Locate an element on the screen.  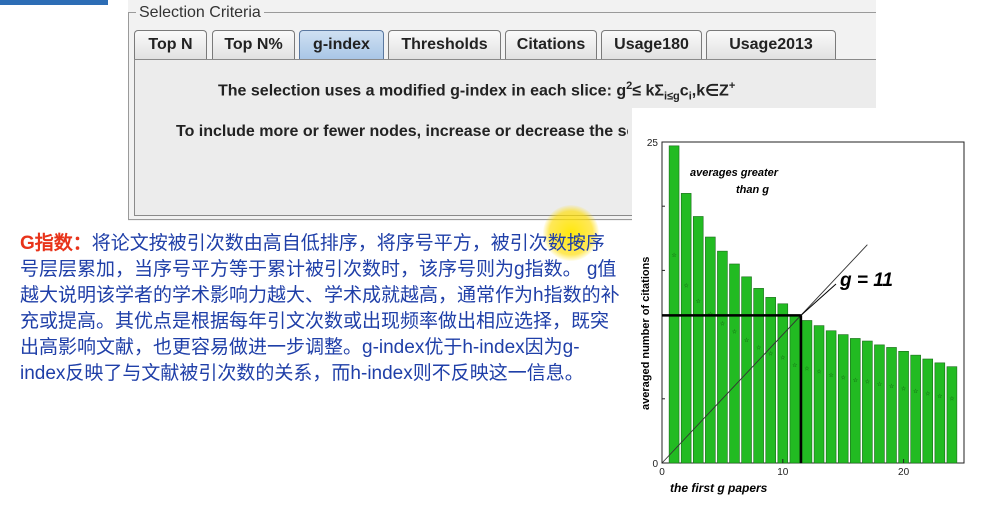
x-tick-label-10: 10 is located at coordinates (783, 472).